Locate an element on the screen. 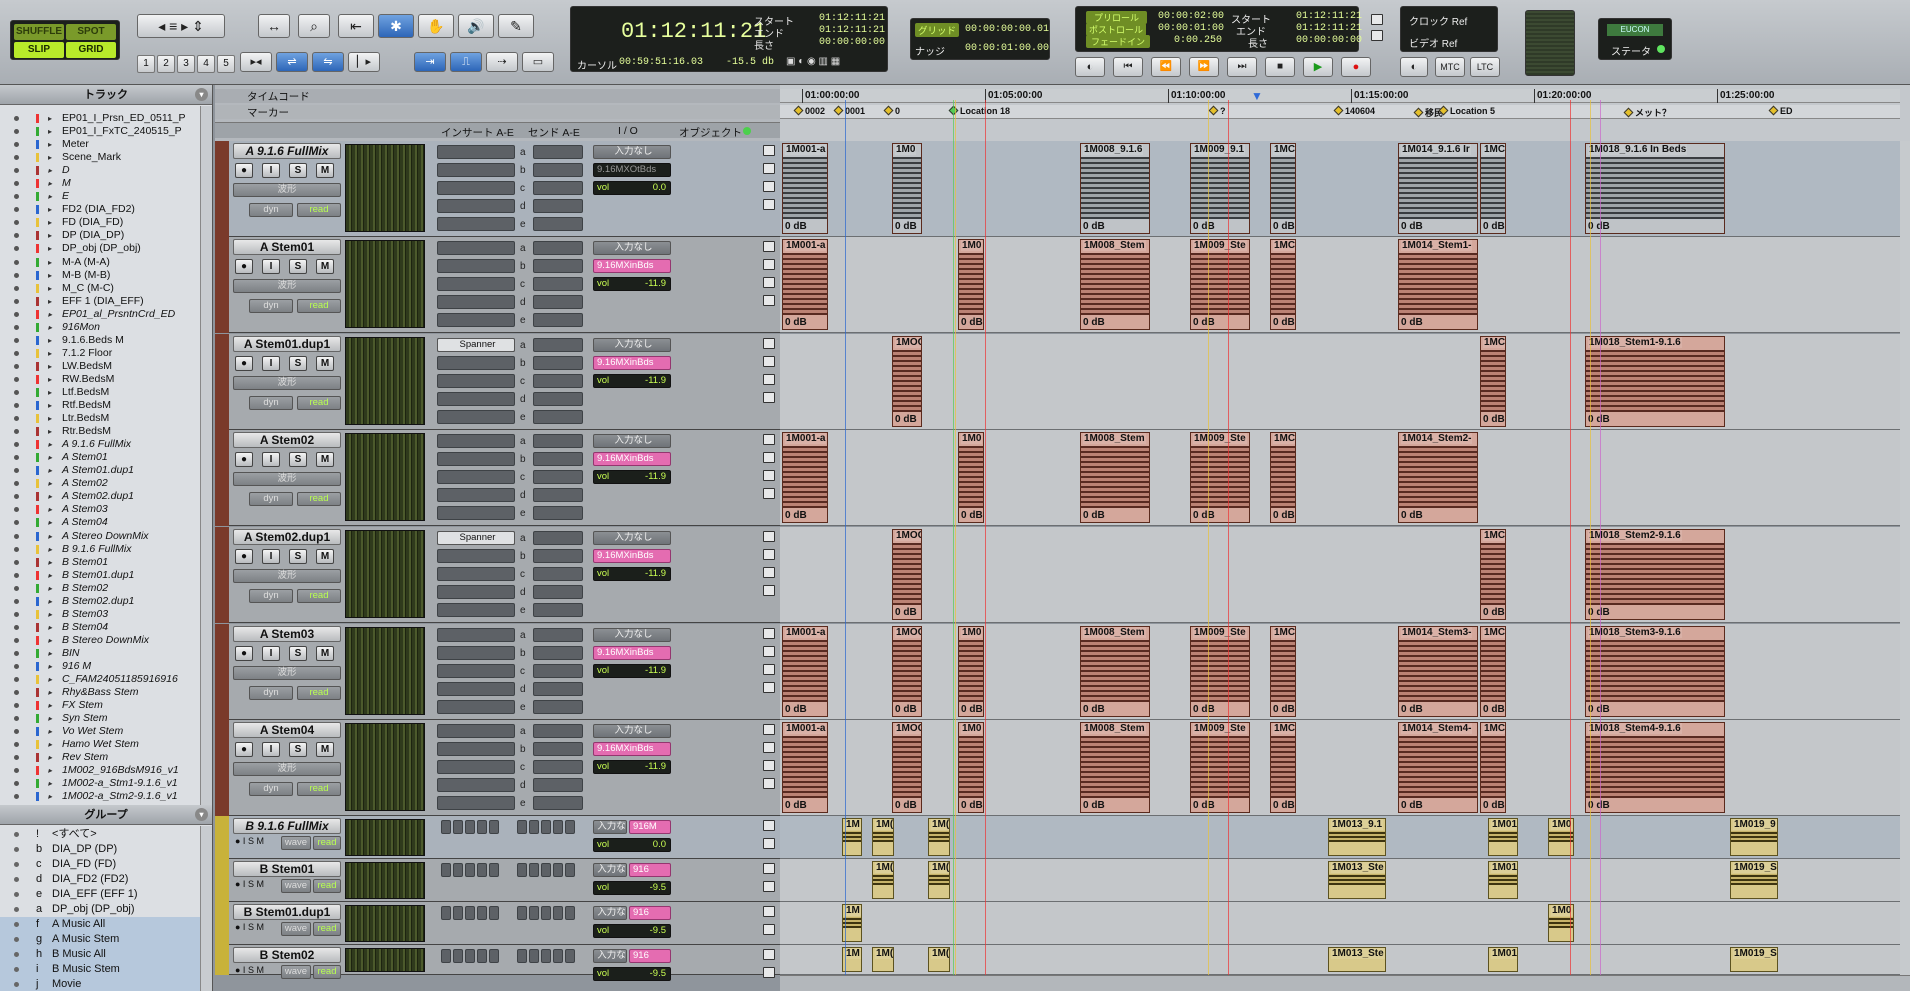 Image resolution: width=1910 pixels, height=991 pixels. clip: 1M008_9.1.6 0 dB is located at coordinates (1115, 188).